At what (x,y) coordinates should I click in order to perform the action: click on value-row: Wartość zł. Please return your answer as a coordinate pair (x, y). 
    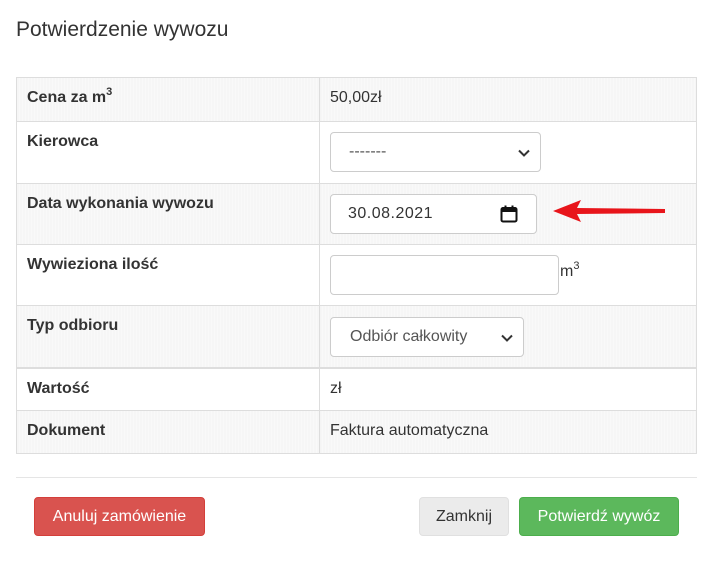
    Looking at the image, I should click on (356, 389).